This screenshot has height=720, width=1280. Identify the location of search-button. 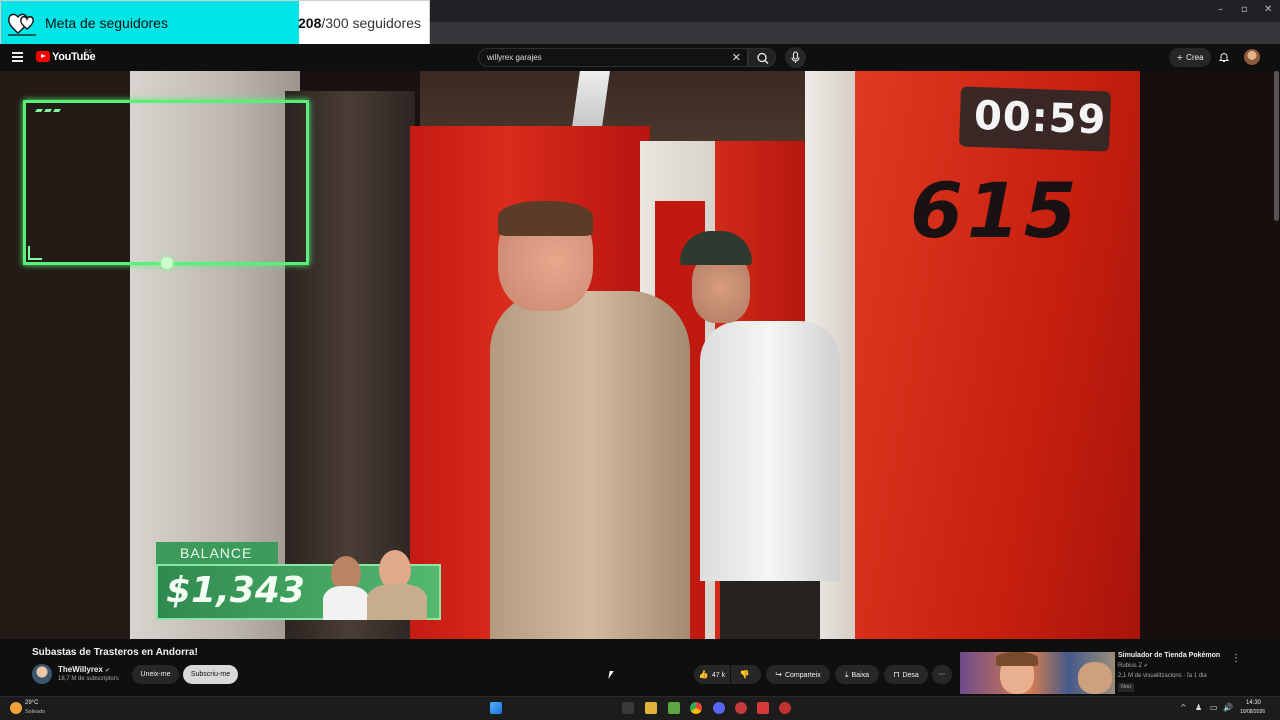
(762, 57).